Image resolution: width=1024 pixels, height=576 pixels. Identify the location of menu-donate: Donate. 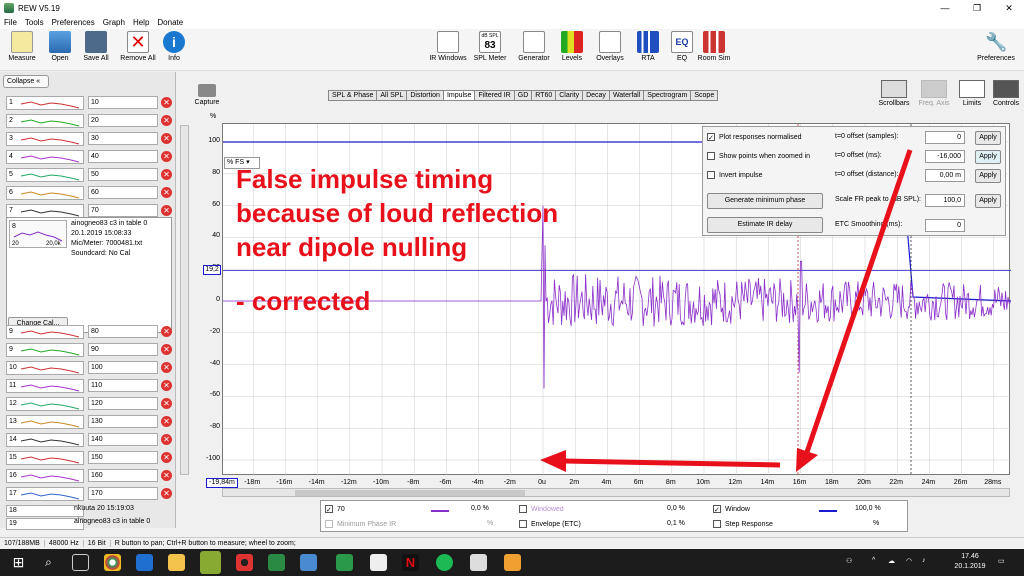
(170, 22).